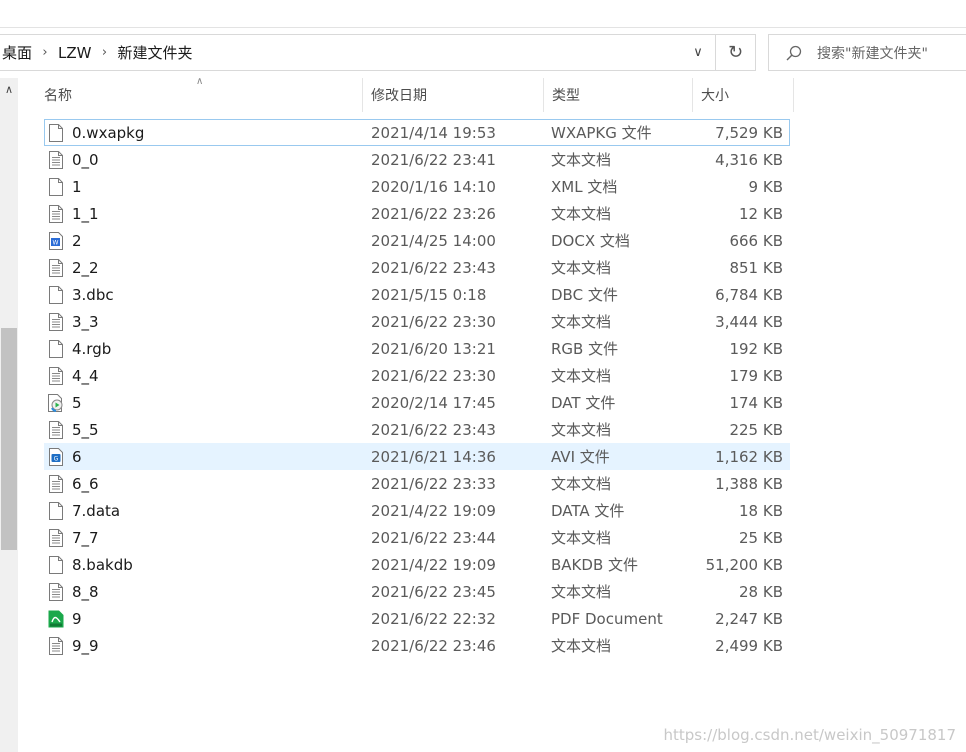  What do you see at coordinates (794, 52) in the screenshot?
I see `search-icon` at bounding box center [794, 52].